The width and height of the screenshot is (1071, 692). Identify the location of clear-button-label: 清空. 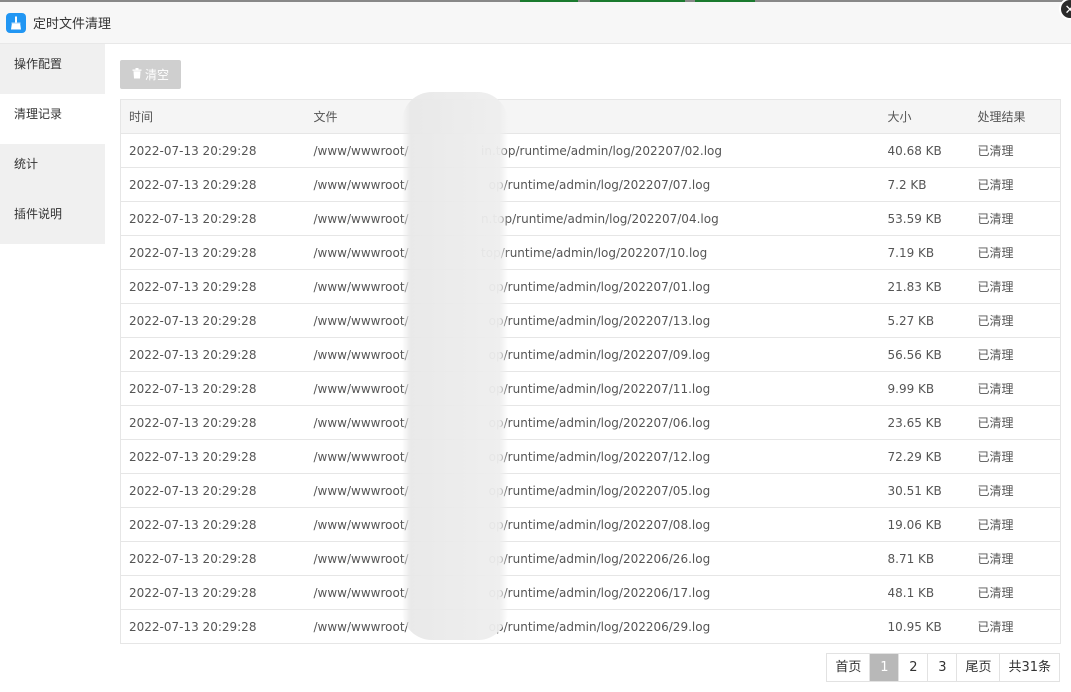
(156, 75).